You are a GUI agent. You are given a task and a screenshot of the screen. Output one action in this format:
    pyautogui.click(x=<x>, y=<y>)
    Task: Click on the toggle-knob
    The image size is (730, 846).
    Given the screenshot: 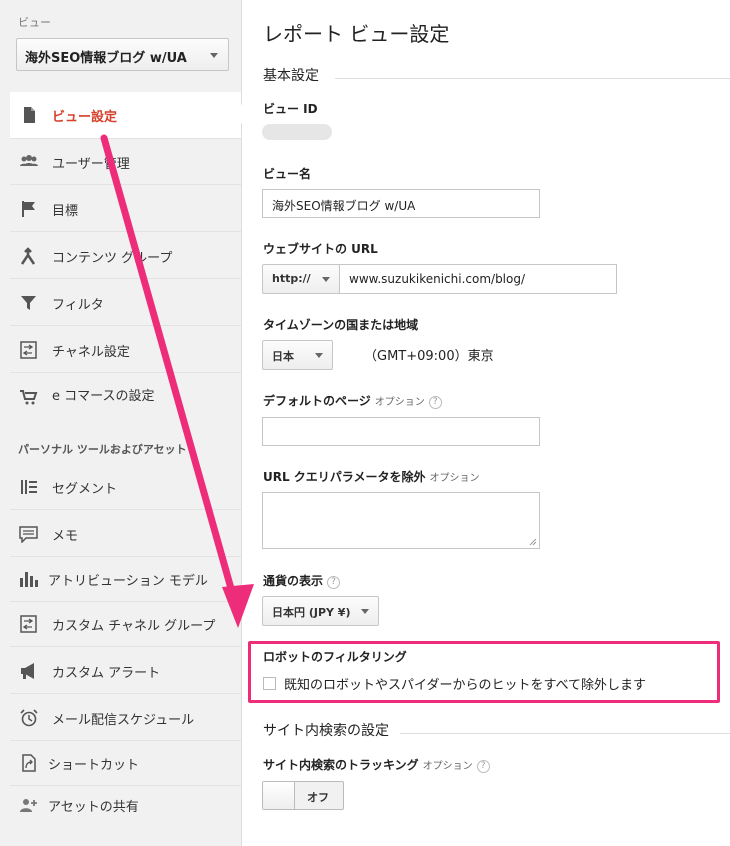 What is the action you would take?
    pyautogui.click(x=279, y=795)
    